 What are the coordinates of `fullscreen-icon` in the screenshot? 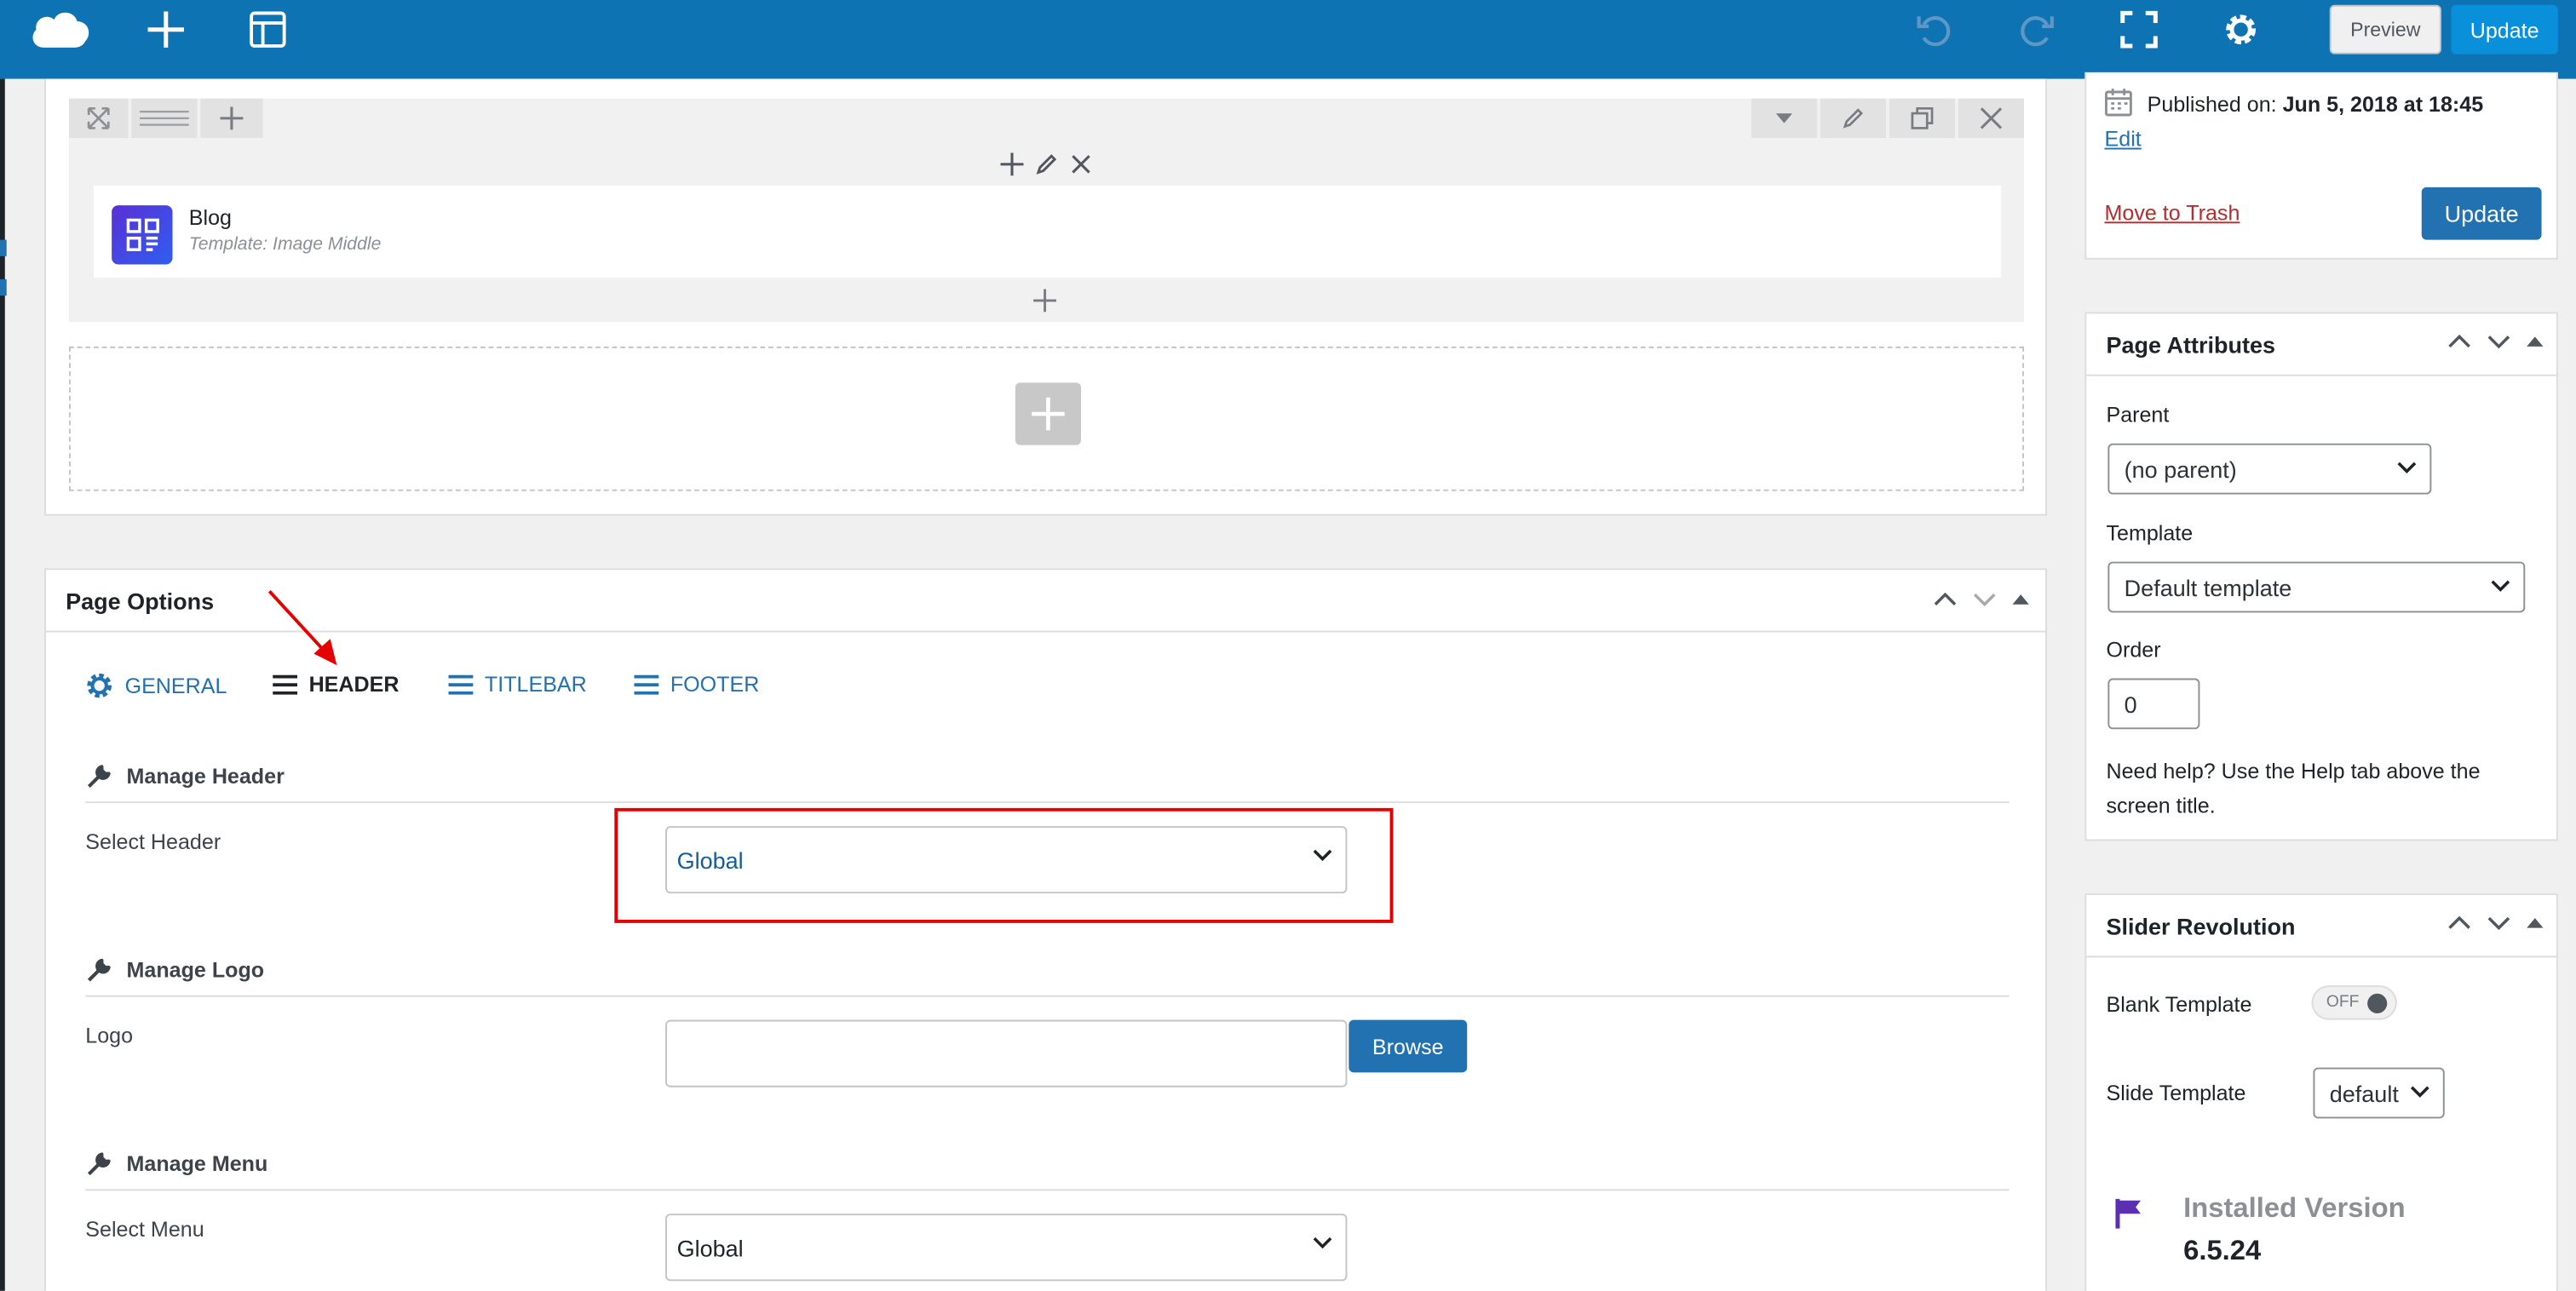 It's located at (2139, 30).